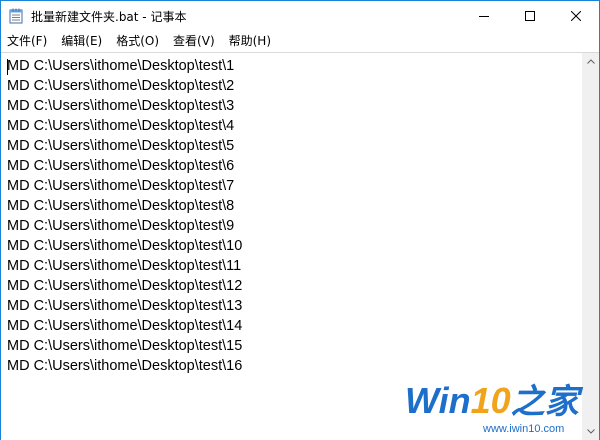 This screenshot has width=600, height=440. I want to click on menu-file: 文件(F), so click(27, 41).